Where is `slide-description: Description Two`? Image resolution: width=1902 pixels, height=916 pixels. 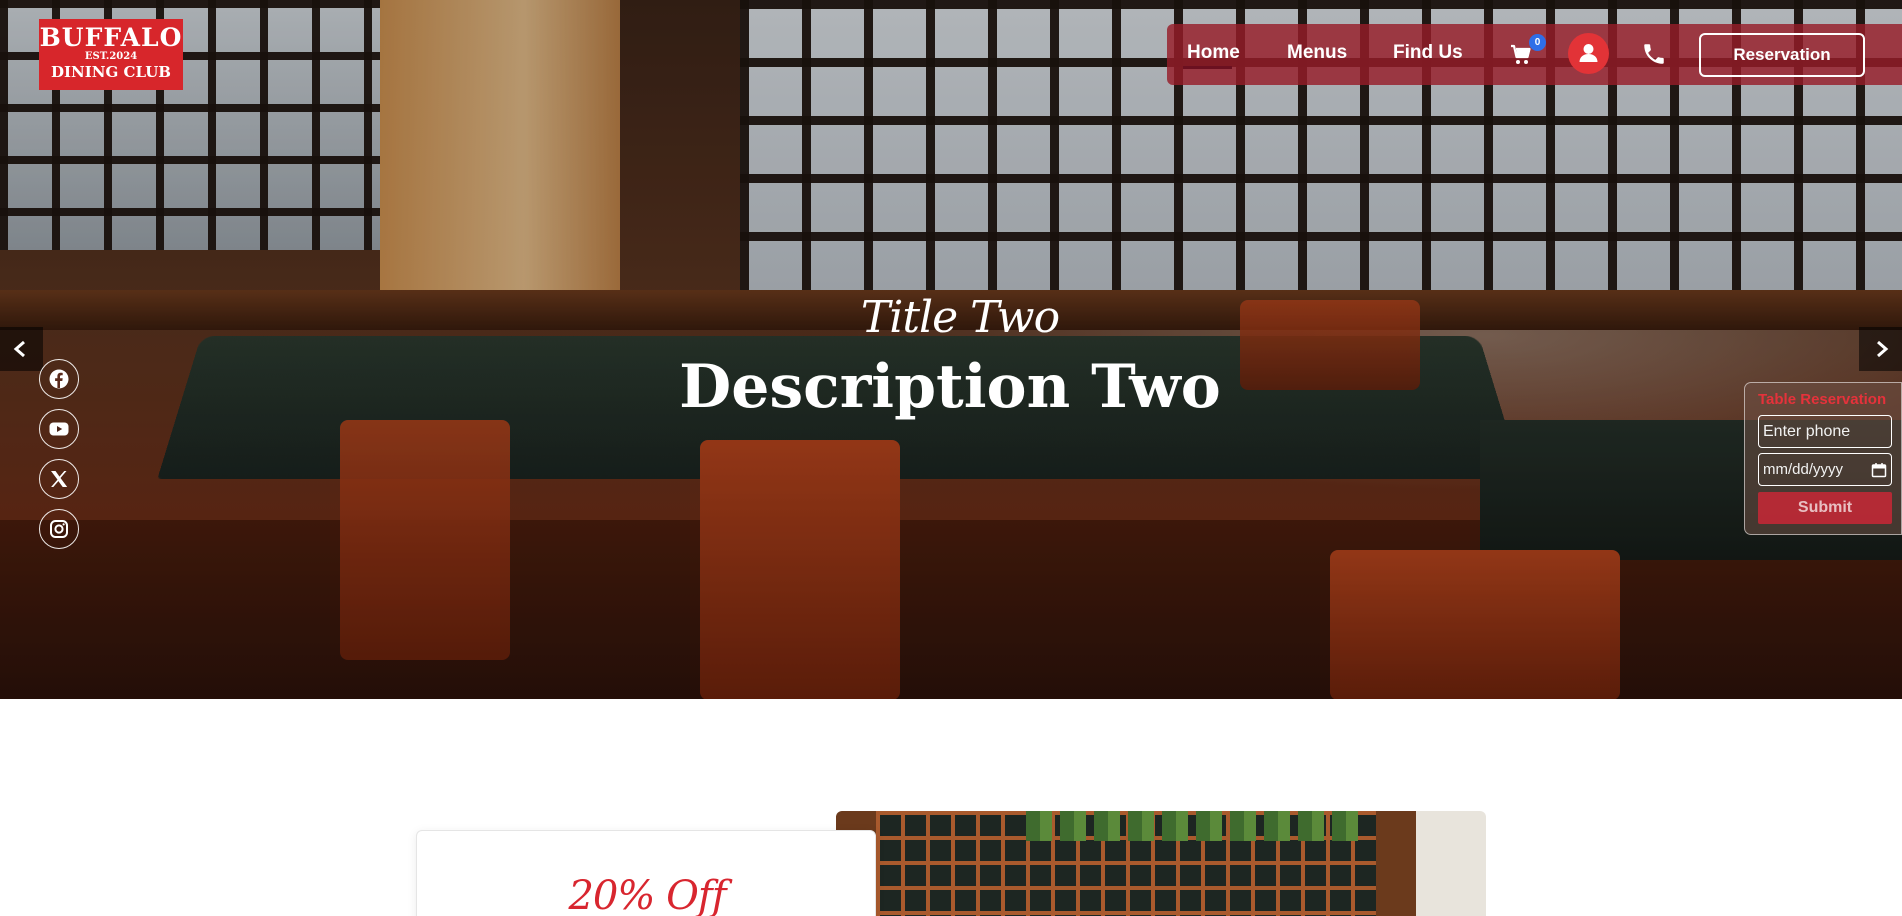 slide-description: Description Two is located at coordinates (950, 387).